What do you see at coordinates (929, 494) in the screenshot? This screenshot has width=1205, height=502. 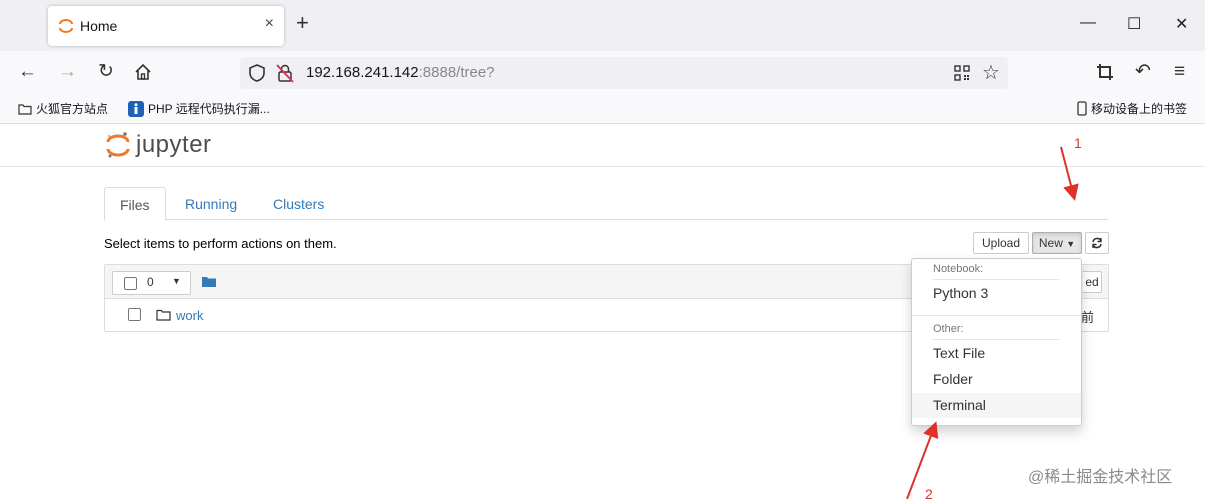 I see `annotation-label-2: 2` at bounding box center [929, 494].